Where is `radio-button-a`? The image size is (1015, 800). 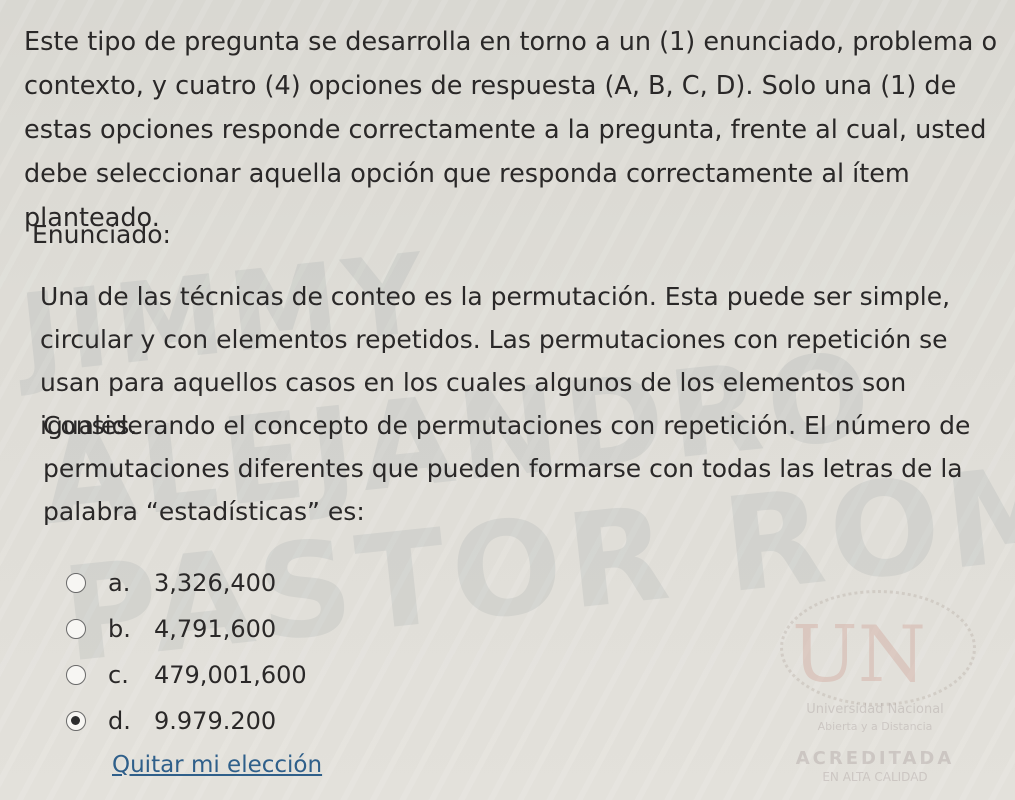 radio-button-a is located at coordinates (76, 583).